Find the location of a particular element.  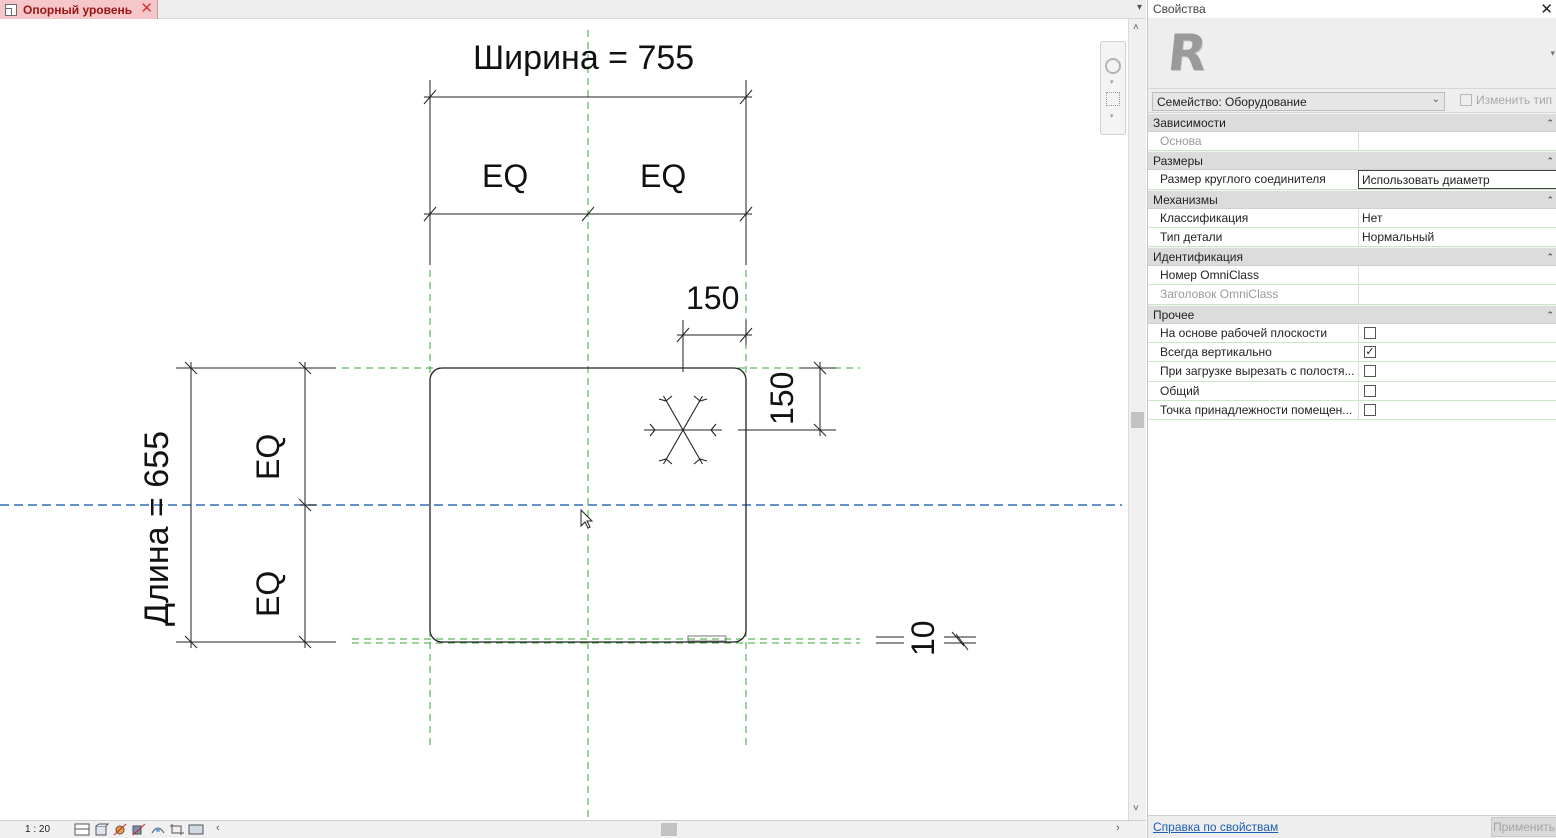

property-group-label: Механизмы is located at coordinates (1185, 199).